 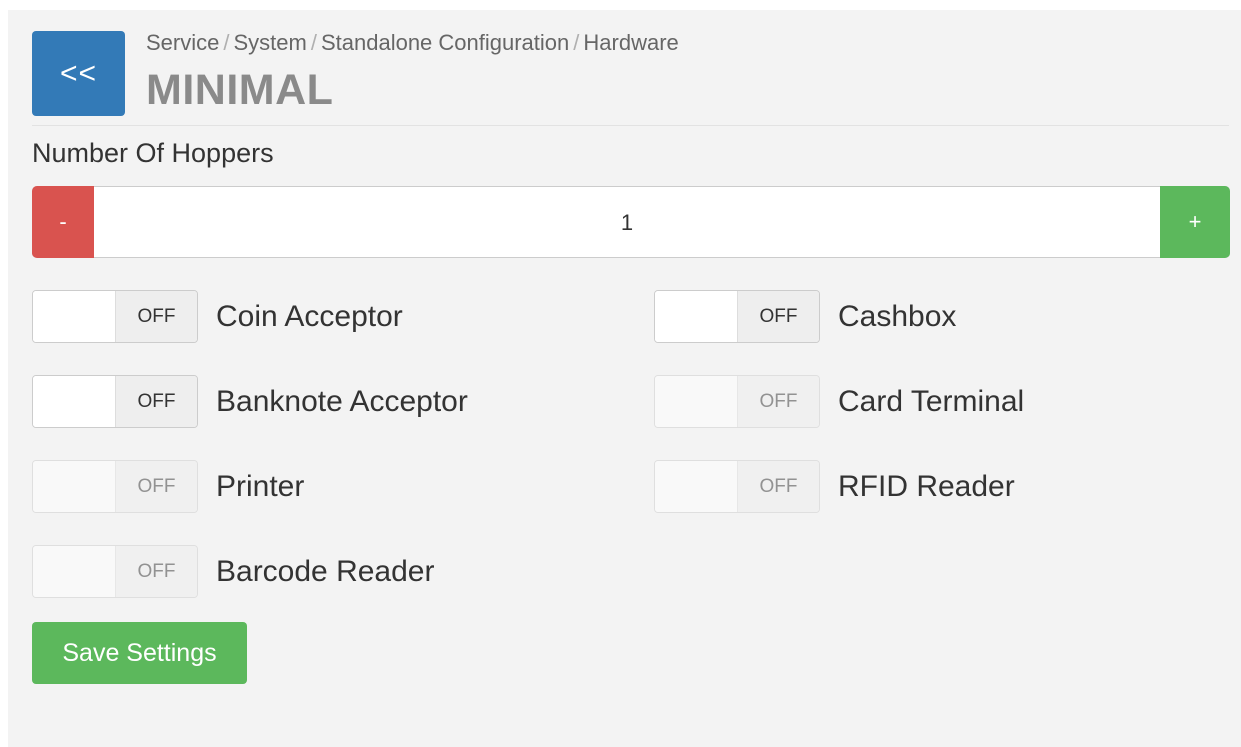 I want to click on page-title: MINIMAL, so click(x=240, y=90).